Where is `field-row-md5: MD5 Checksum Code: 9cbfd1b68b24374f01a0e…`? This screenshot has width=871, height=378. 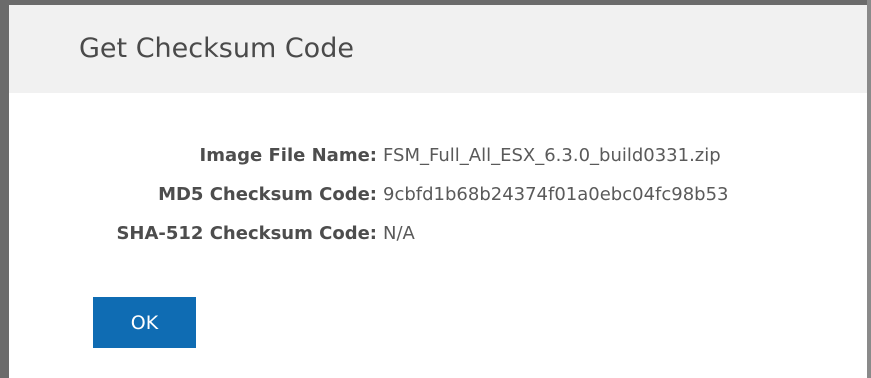
field-row-md5: MD5 Checksum Code: 9cbfd1b68b24374f01a0e… is located at coordinates (438, 198).